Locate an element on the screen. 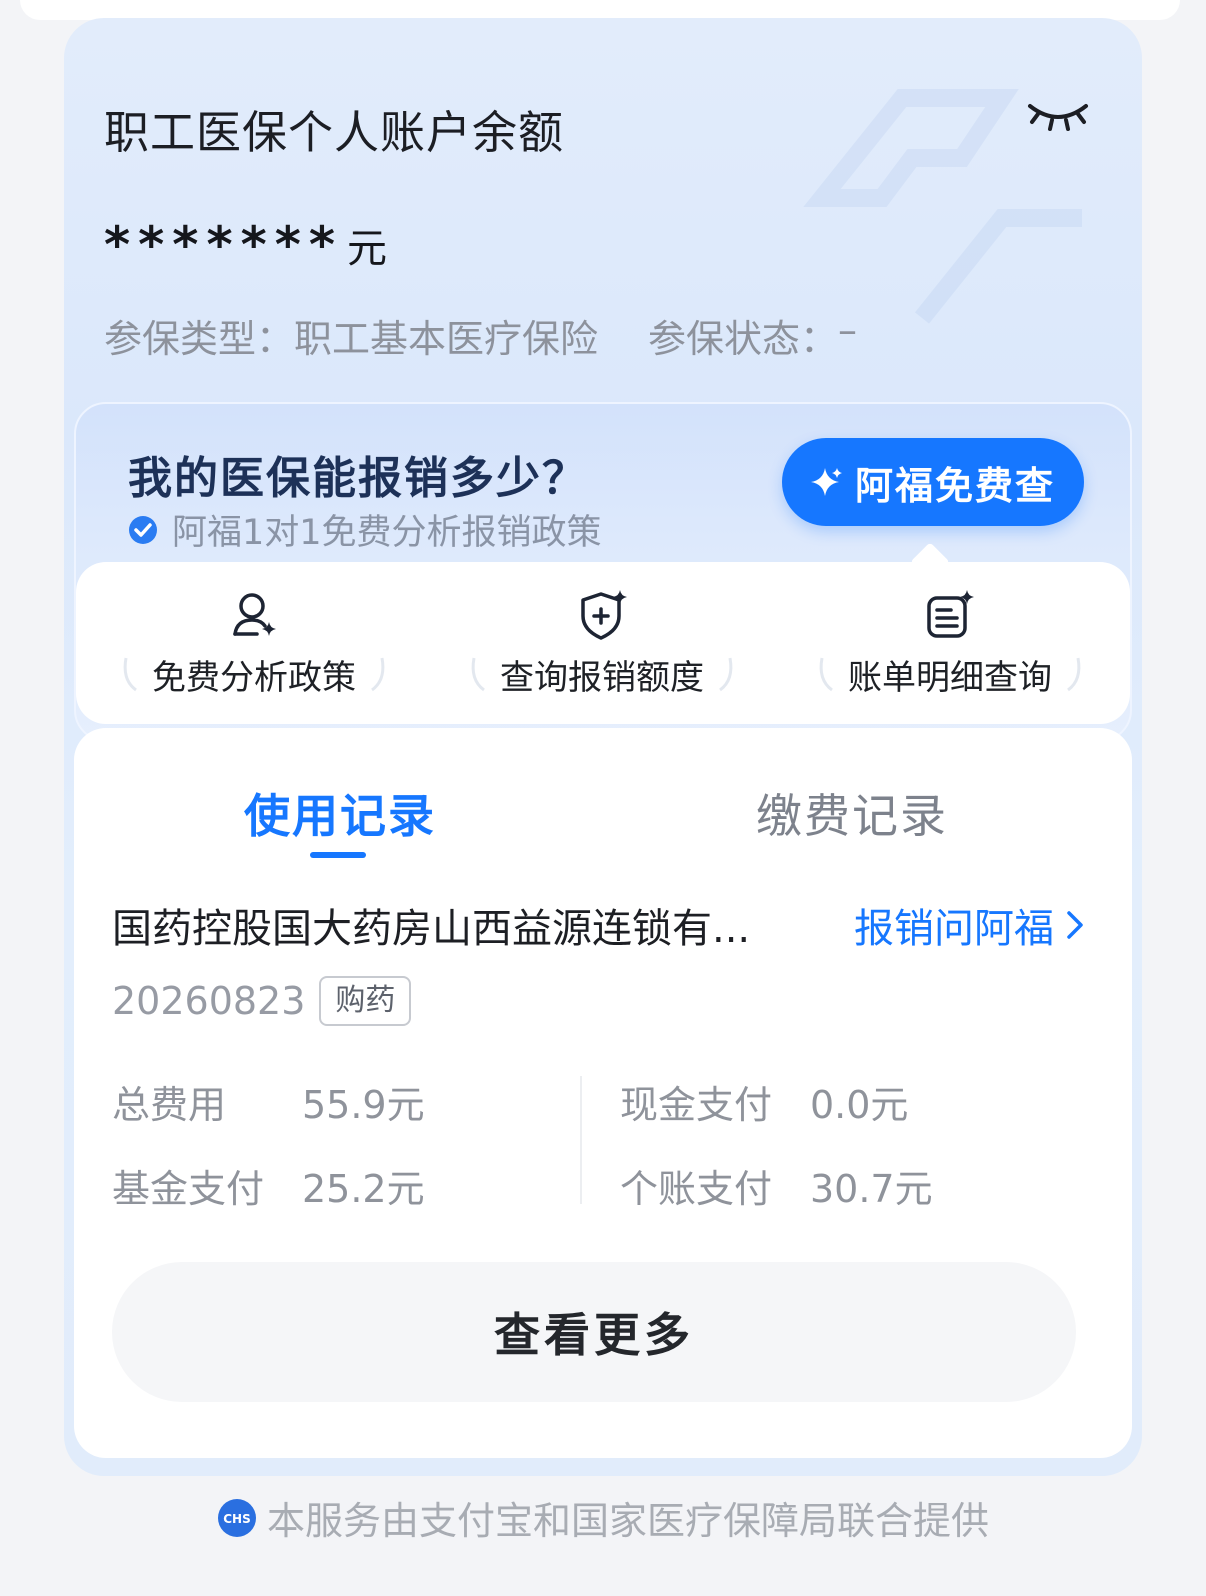 Image resolution: width=1206 pixels, height=1596 pixels. bill-list-icon is located at coordinates (950, 614).